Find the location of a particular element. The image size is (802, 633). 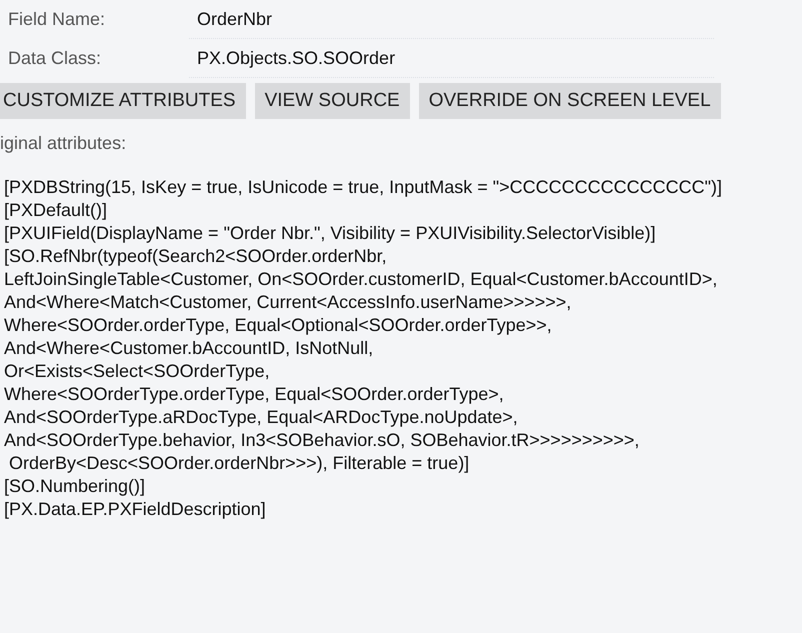

code-line: And<Where<Match<Customer, Current<AccessInfo.userName>>>>>>, is located at coordinates (288, 302).